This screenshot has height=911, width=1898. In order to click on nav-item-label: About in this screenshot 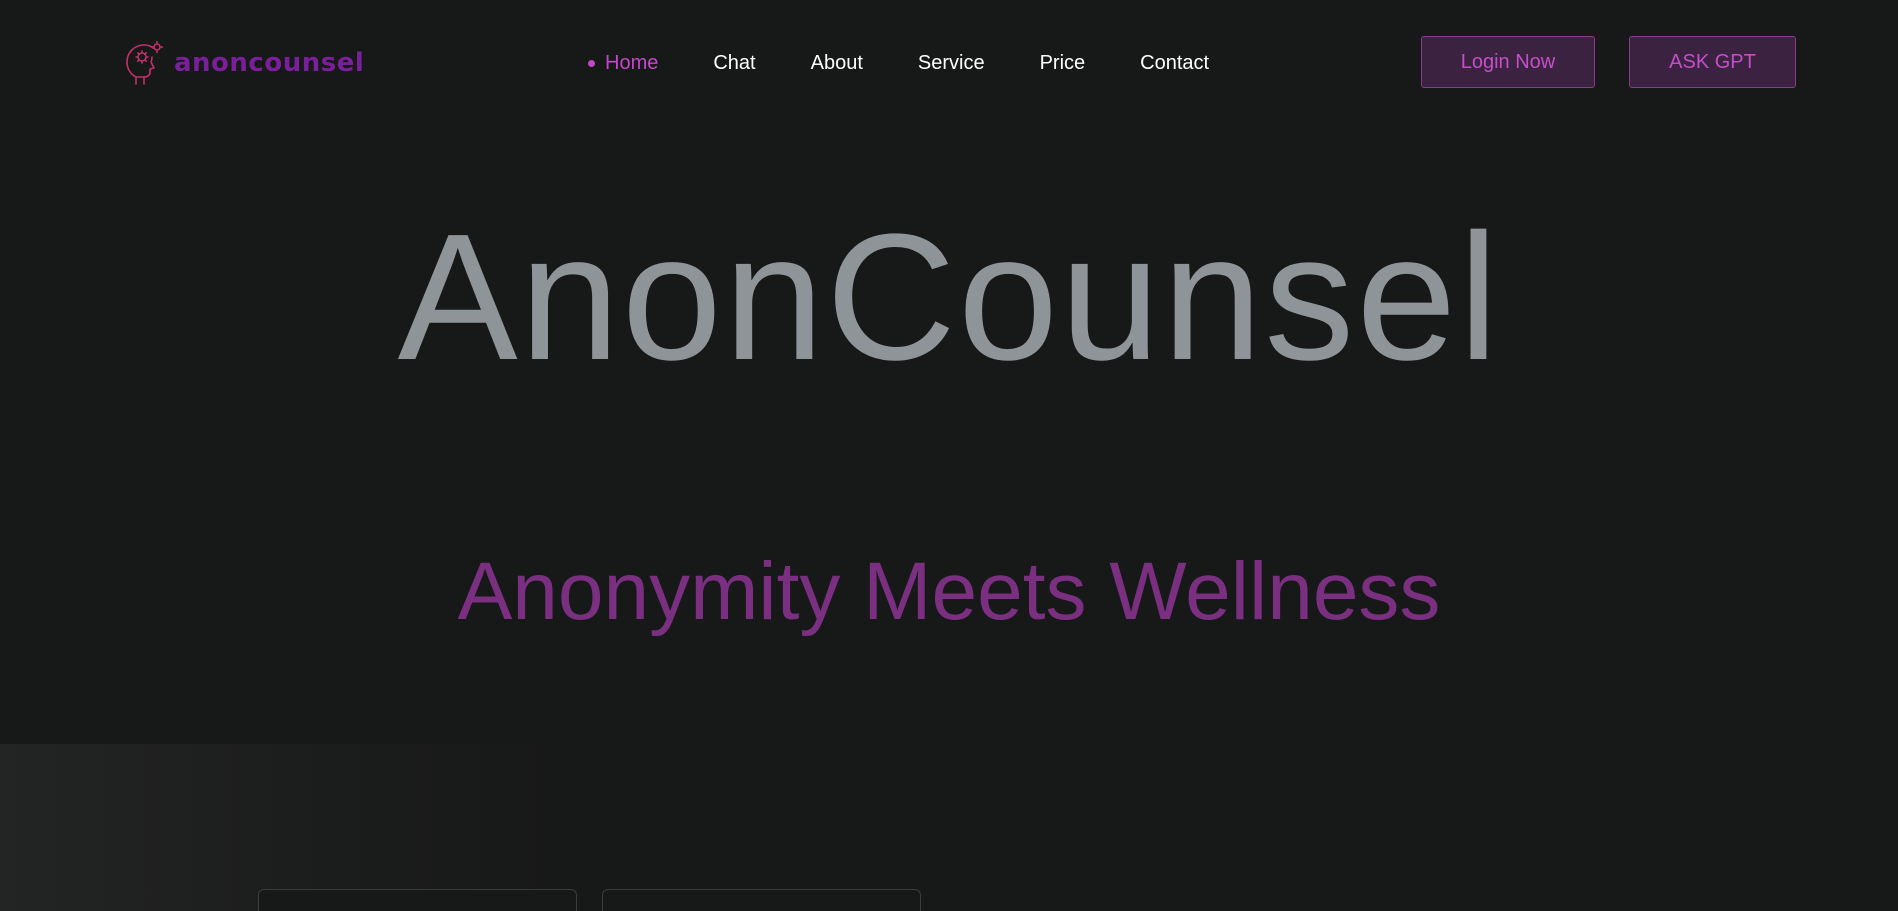, I will do `click(836, 62)`.